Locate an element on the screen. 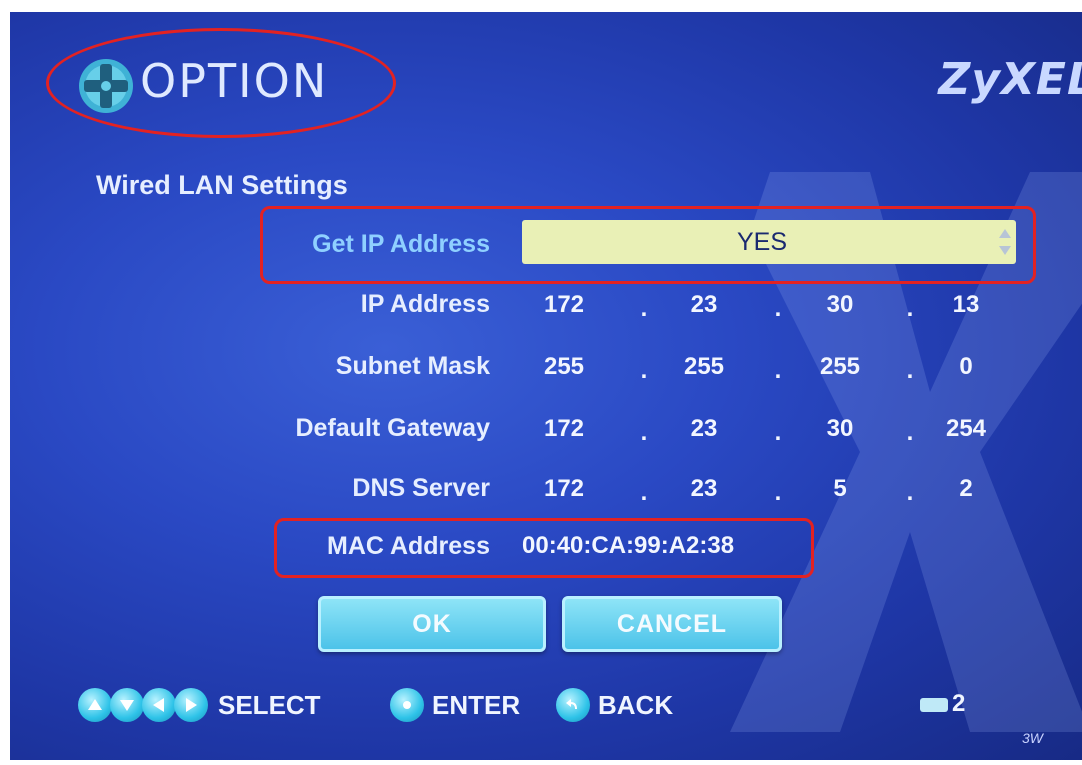  dns-server-octet-3: 5 is located at coordinates (840, 489).